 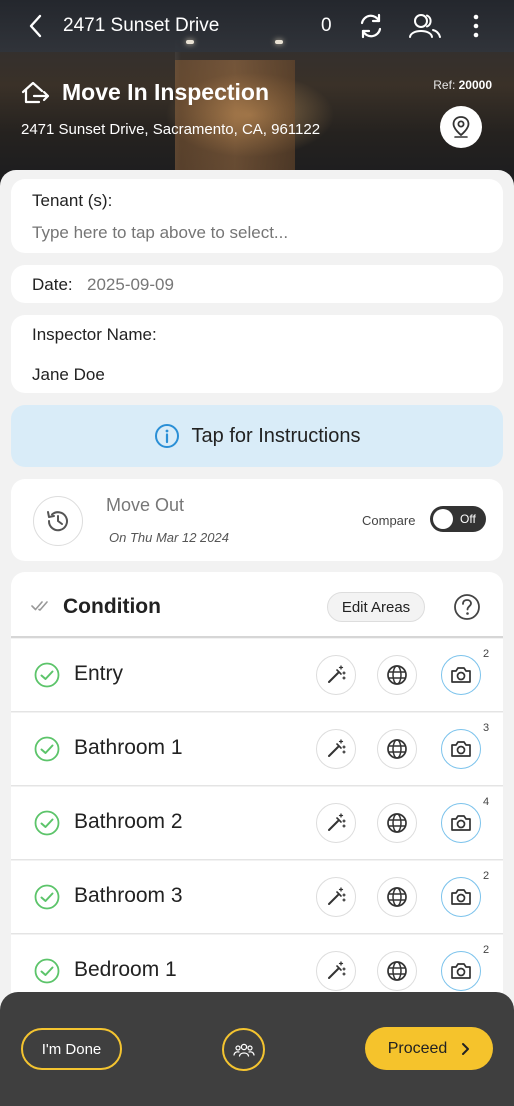 I want to click on users-icon, so click(x=425, y=26).